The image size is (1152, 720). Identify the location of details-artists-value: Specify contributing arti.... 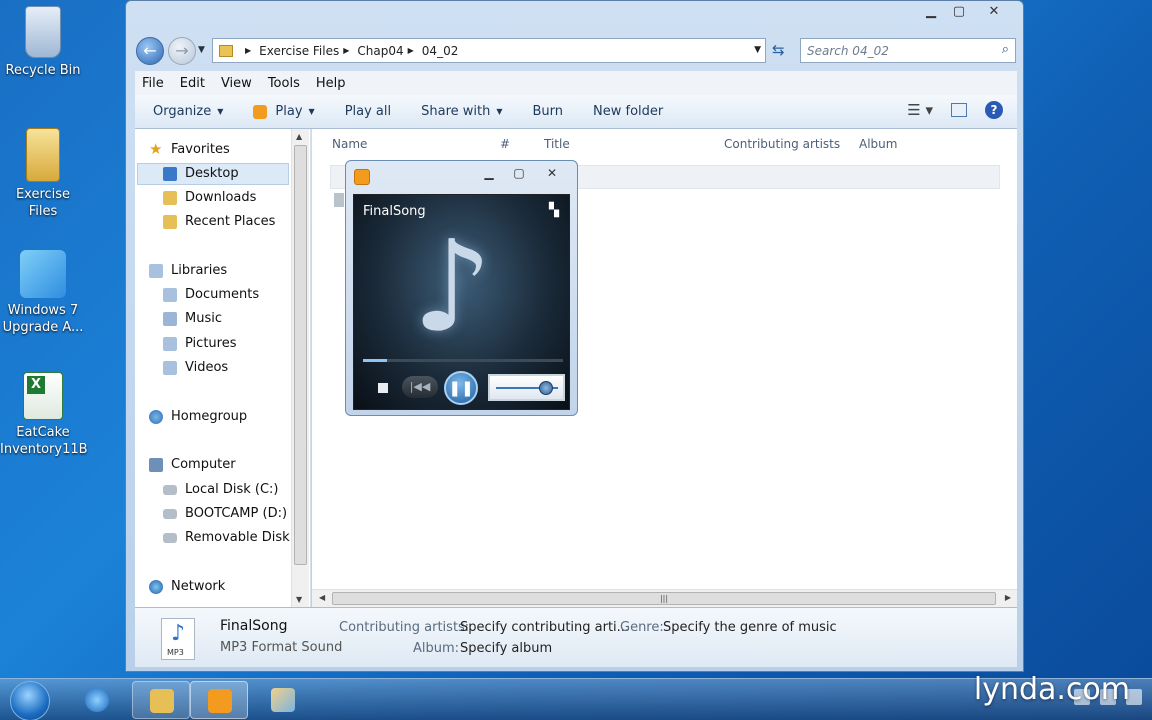
(544, 627).